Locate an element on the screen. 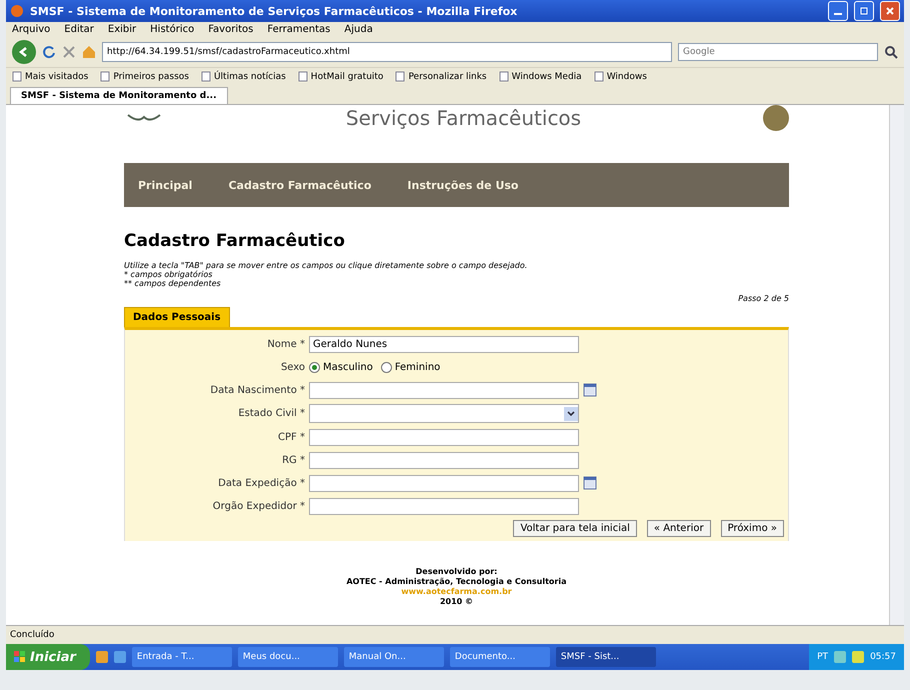 Image resolution: width=910 pixels, height=690 pixels. stop-icon is located at coordinates (69, 52).